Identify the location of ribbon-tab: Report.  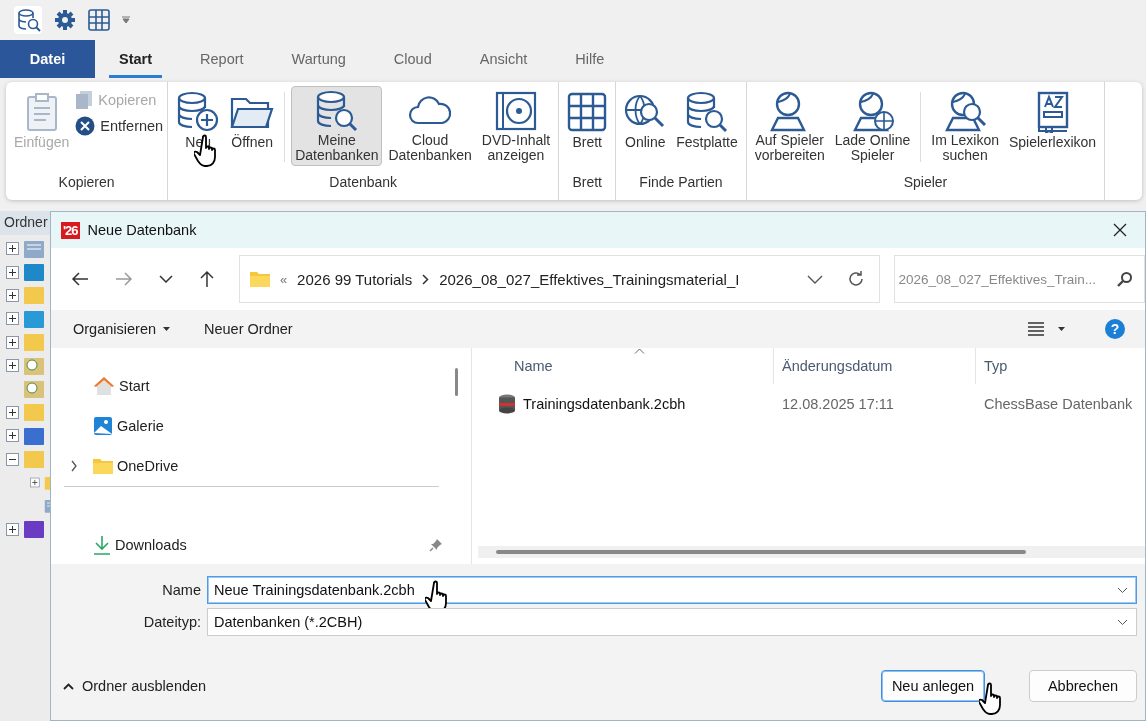
(222, 59).